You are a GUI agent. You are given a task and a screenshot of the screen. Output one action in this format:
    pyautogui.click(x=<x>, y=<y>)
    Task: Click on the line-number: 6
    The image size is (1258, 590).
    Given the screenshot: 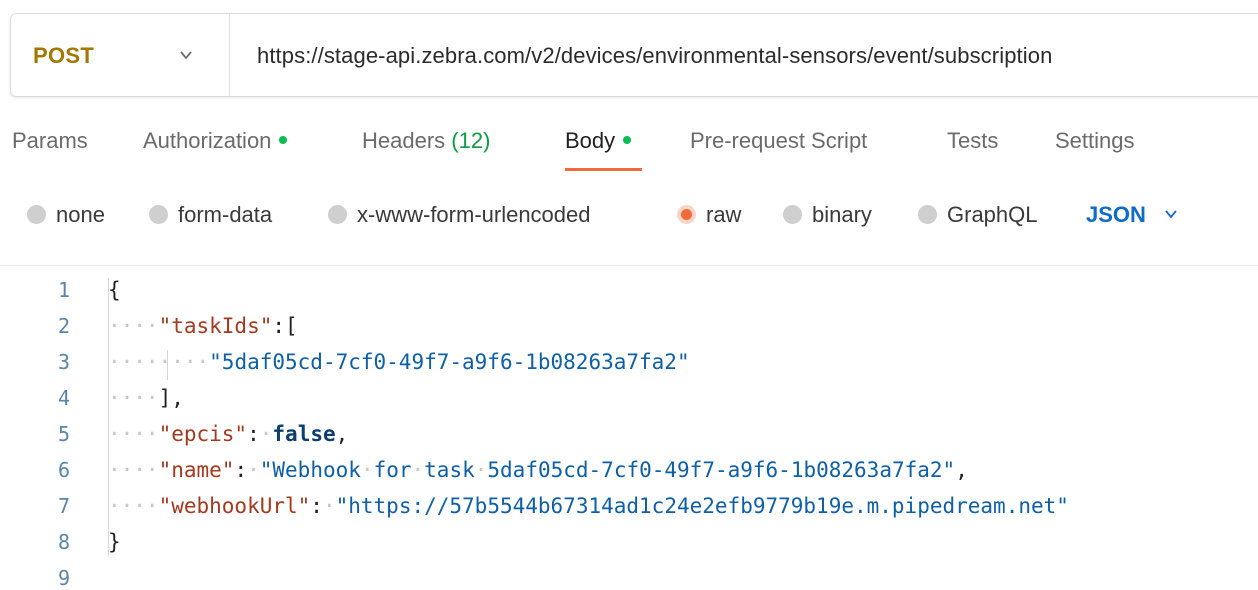 What is the action you would take?
    pyautogui.click(x=63, y=470)
    